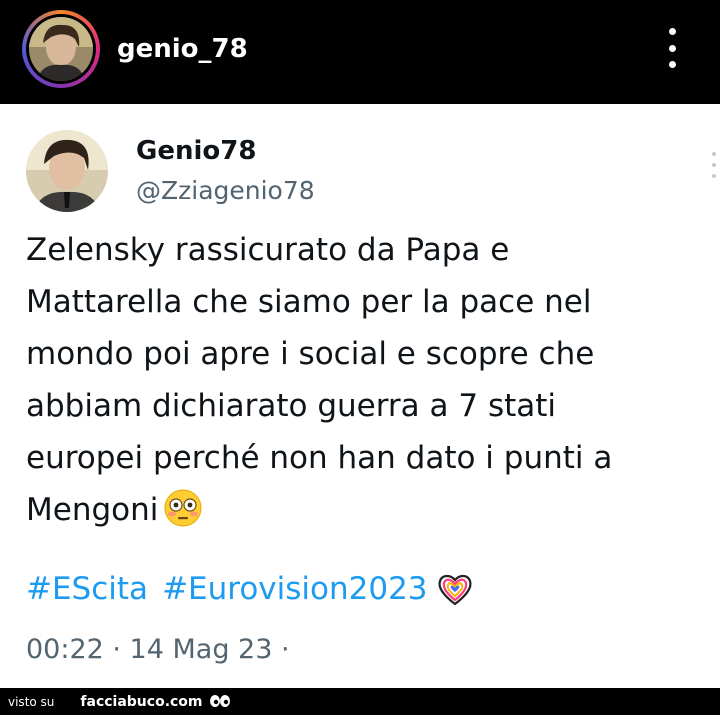 The image size is (720, 715). What do you see at coordinates (360, 701) in the screenshot?
I see `watermark-footer: visto su facciabuco.com` at bounding box center [360, 701].